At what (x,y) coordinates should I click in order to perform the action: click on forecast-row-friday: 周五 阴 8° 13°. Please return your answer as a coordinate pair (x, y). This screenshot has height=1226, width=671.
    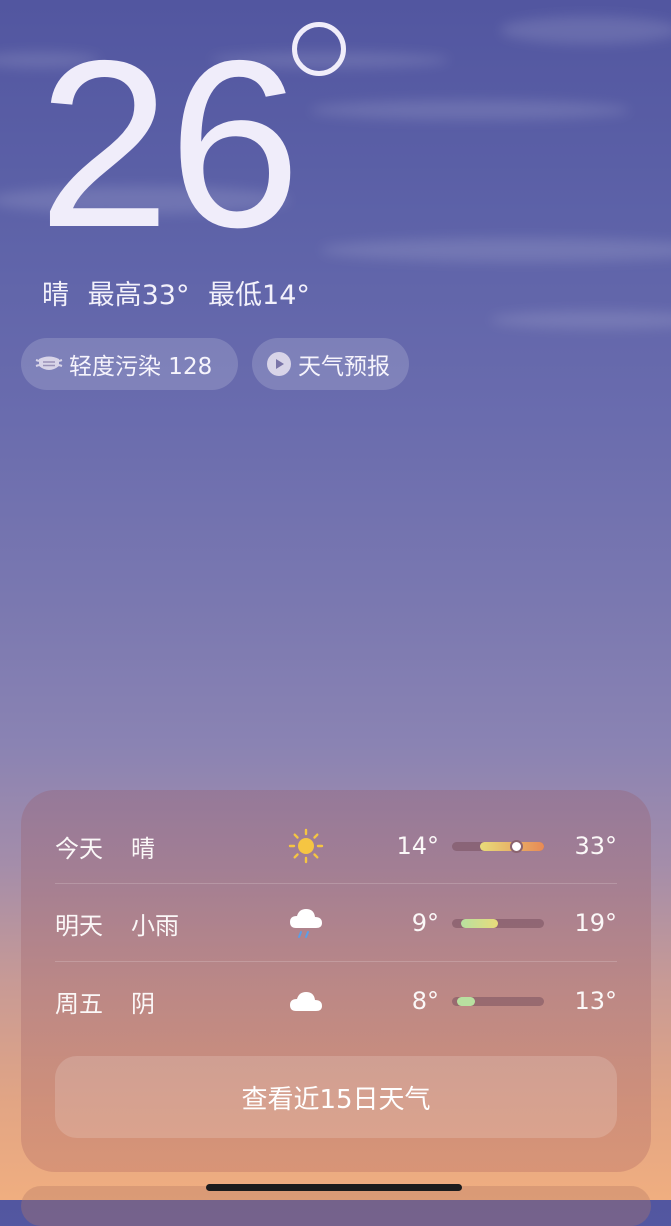
    Looking at the image, I should click on (336, 1001).